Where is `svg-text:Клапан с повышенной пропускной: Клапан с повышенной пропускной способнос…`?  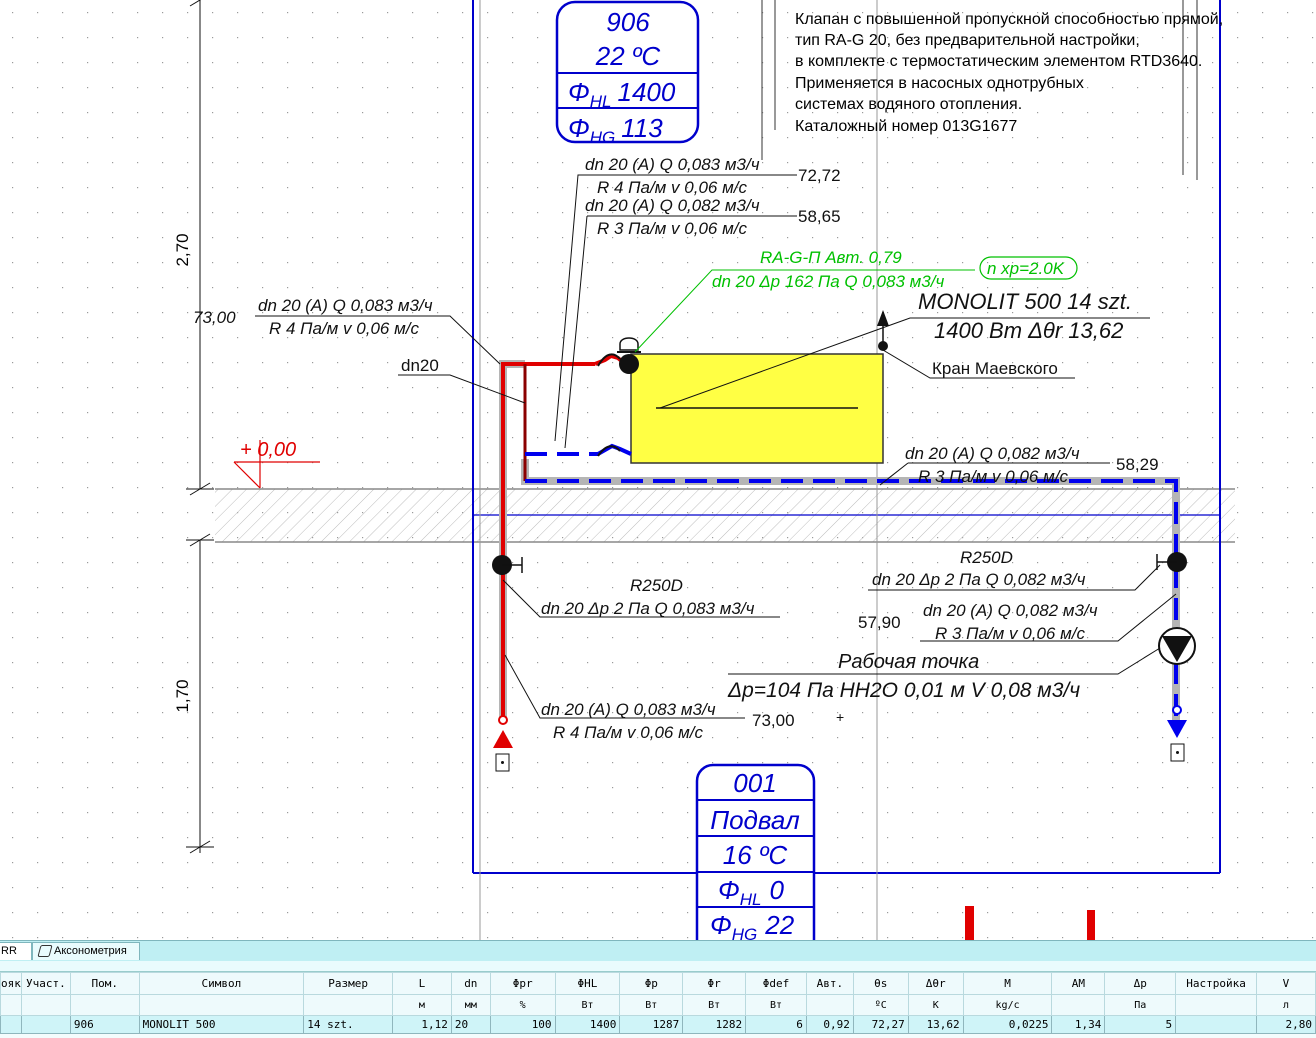
svg-text:Клапан с повышенной пропускной: Клапан с повышенной пропускной способнос… is located at coordinates (1009, 19).